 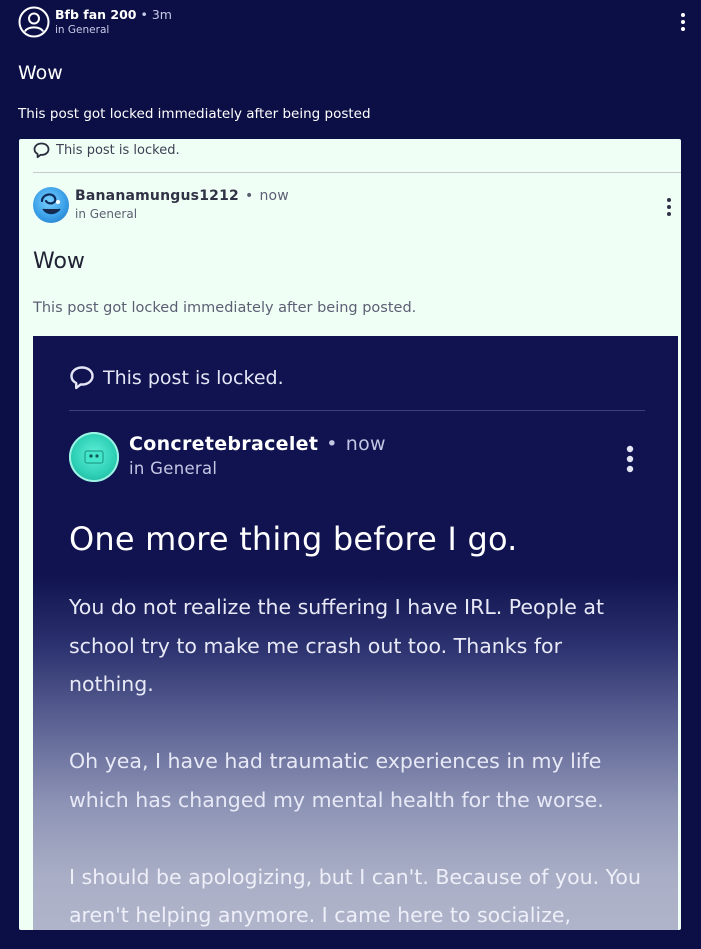 What do you see at coordinates (224, 444) in the screenshot?
I see `post-author: Concretebracelet` at bounding box center [224, 444].